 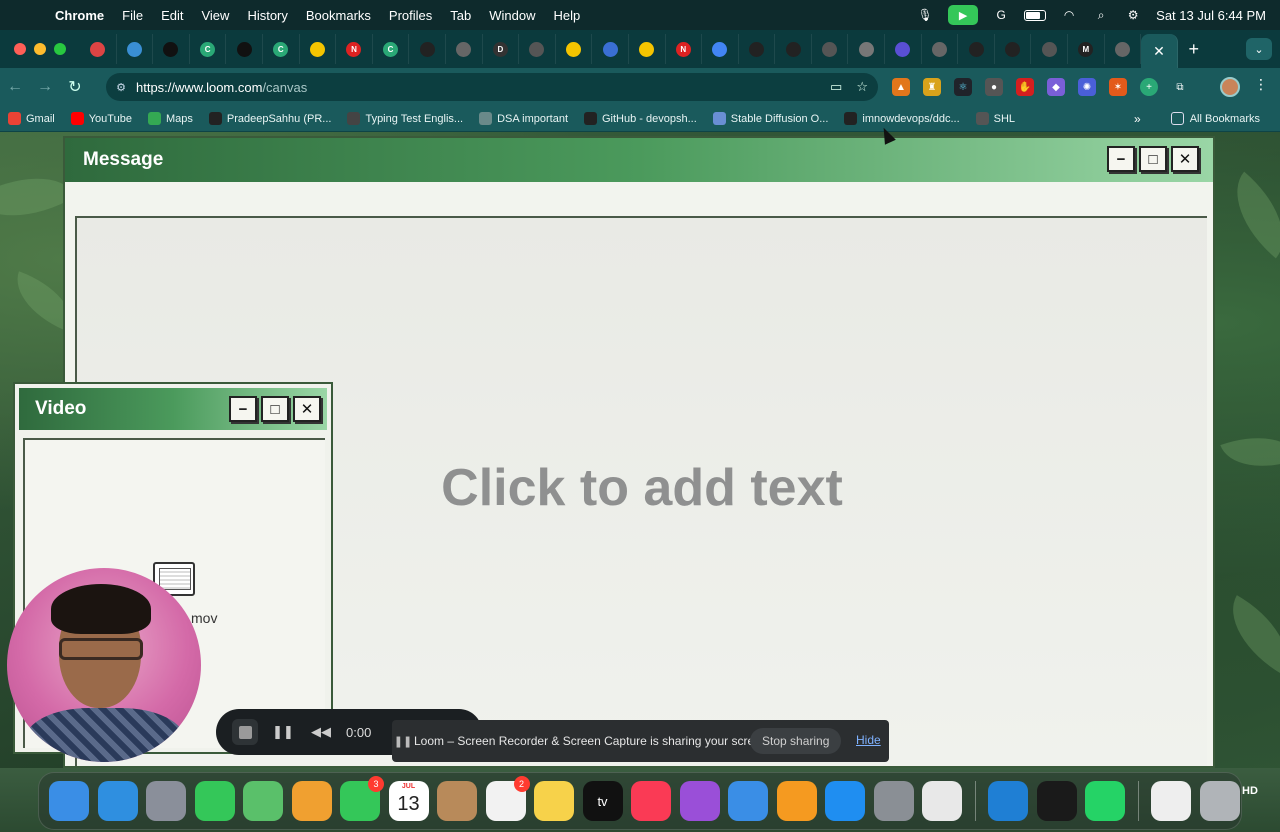 What do you see at coordinates (79, 15) in the screenshot?
I see `menu-app-name: Chrome` at bounding box center [79, 15].